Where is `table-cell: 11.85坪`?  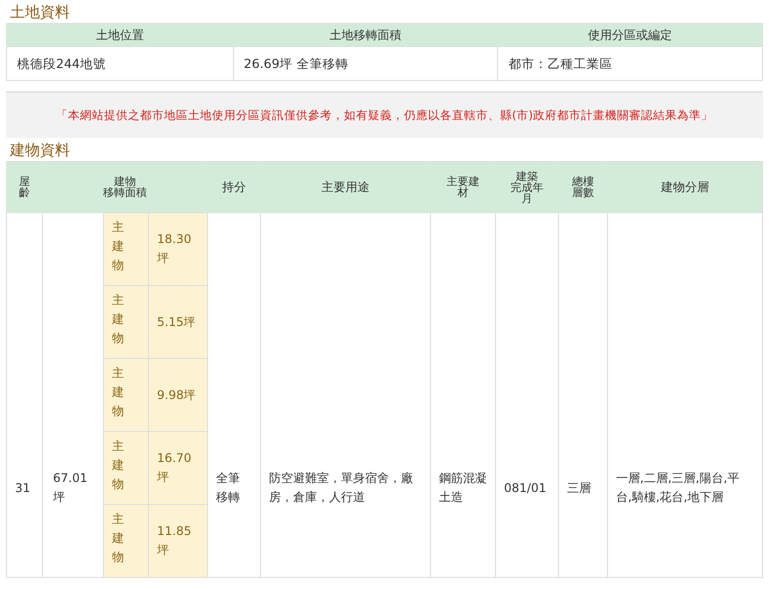 table-cell: 11.85坪 is located at coordinates (178, 541).